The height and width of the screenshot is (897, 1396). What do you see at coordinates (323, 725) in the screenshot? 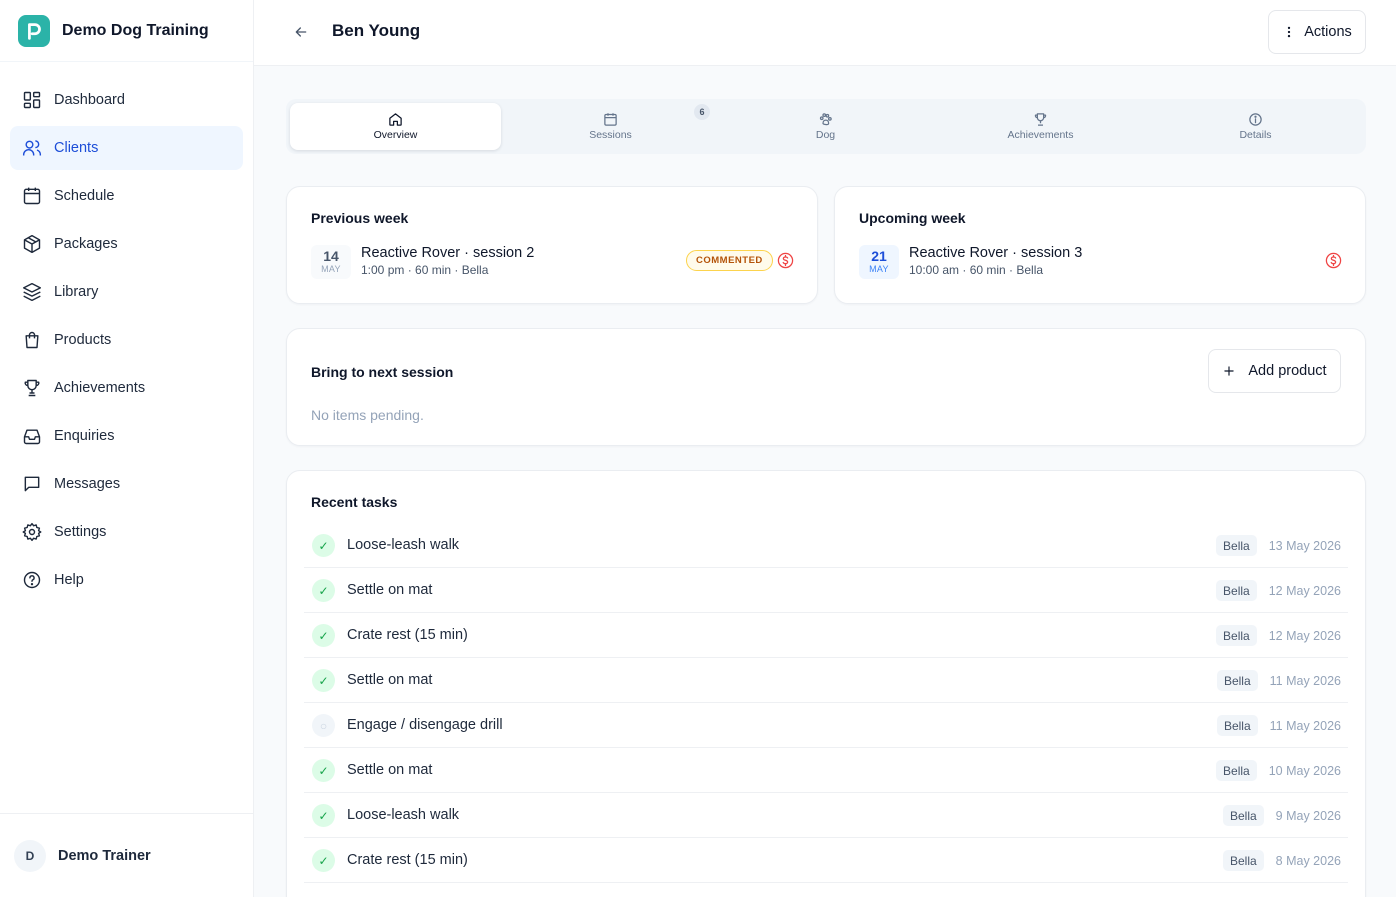
I see `pending-icon: ○` at bounding box center [323, 725].